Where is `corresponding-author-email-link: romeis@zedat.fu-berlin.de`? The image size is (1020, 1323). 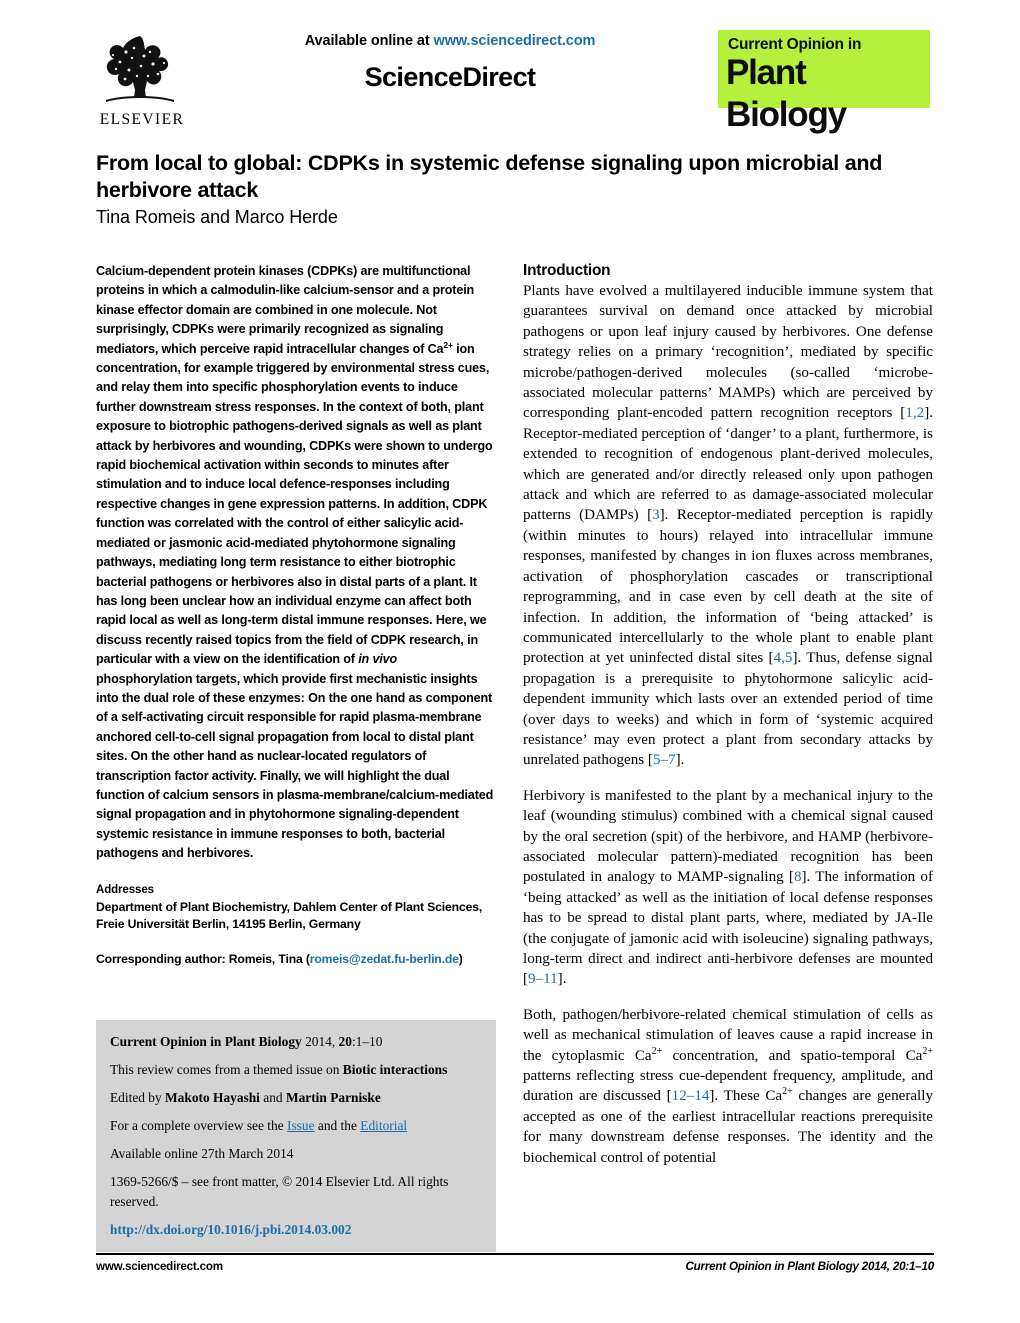
corresponding-author-email-link: romeis@zedat.fu-berlin.de is located at coordinates (384, 959).